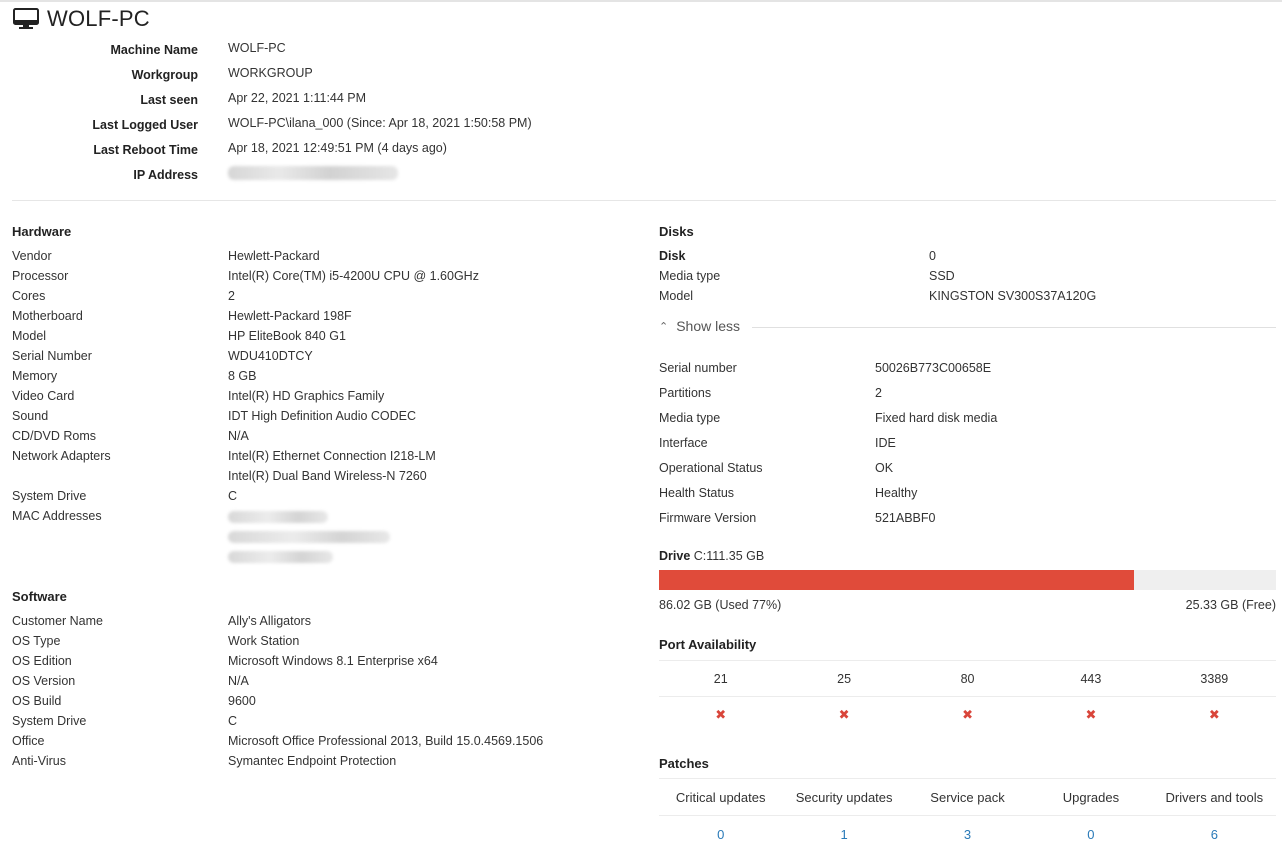  What do you see at coordinates (81, 19) in the screenshot?
I see `page-header: WOLF-PC` at bounding box center [81, 19].